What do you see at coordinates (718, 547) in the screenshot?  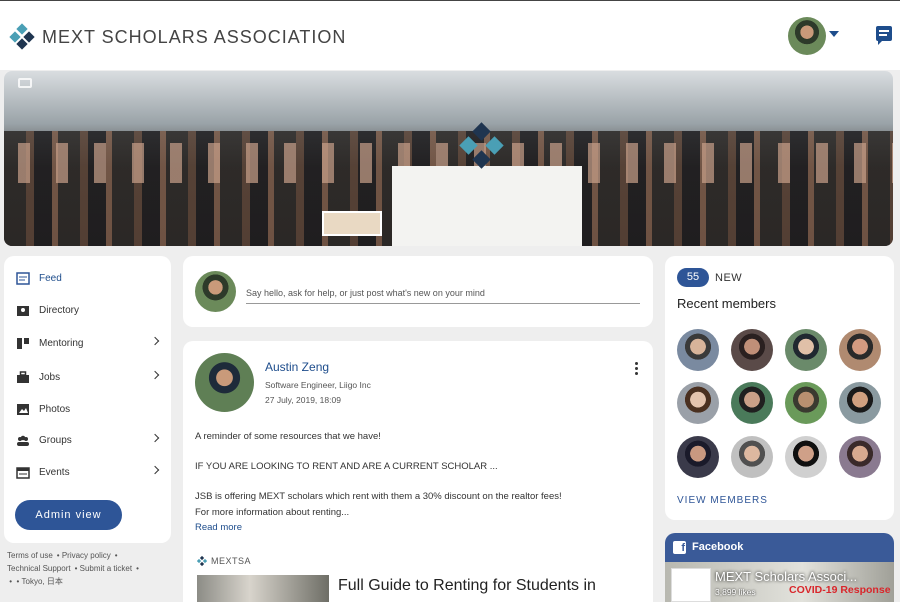 I see `facebook-label: Facebook` at bounding box center [718, 547].